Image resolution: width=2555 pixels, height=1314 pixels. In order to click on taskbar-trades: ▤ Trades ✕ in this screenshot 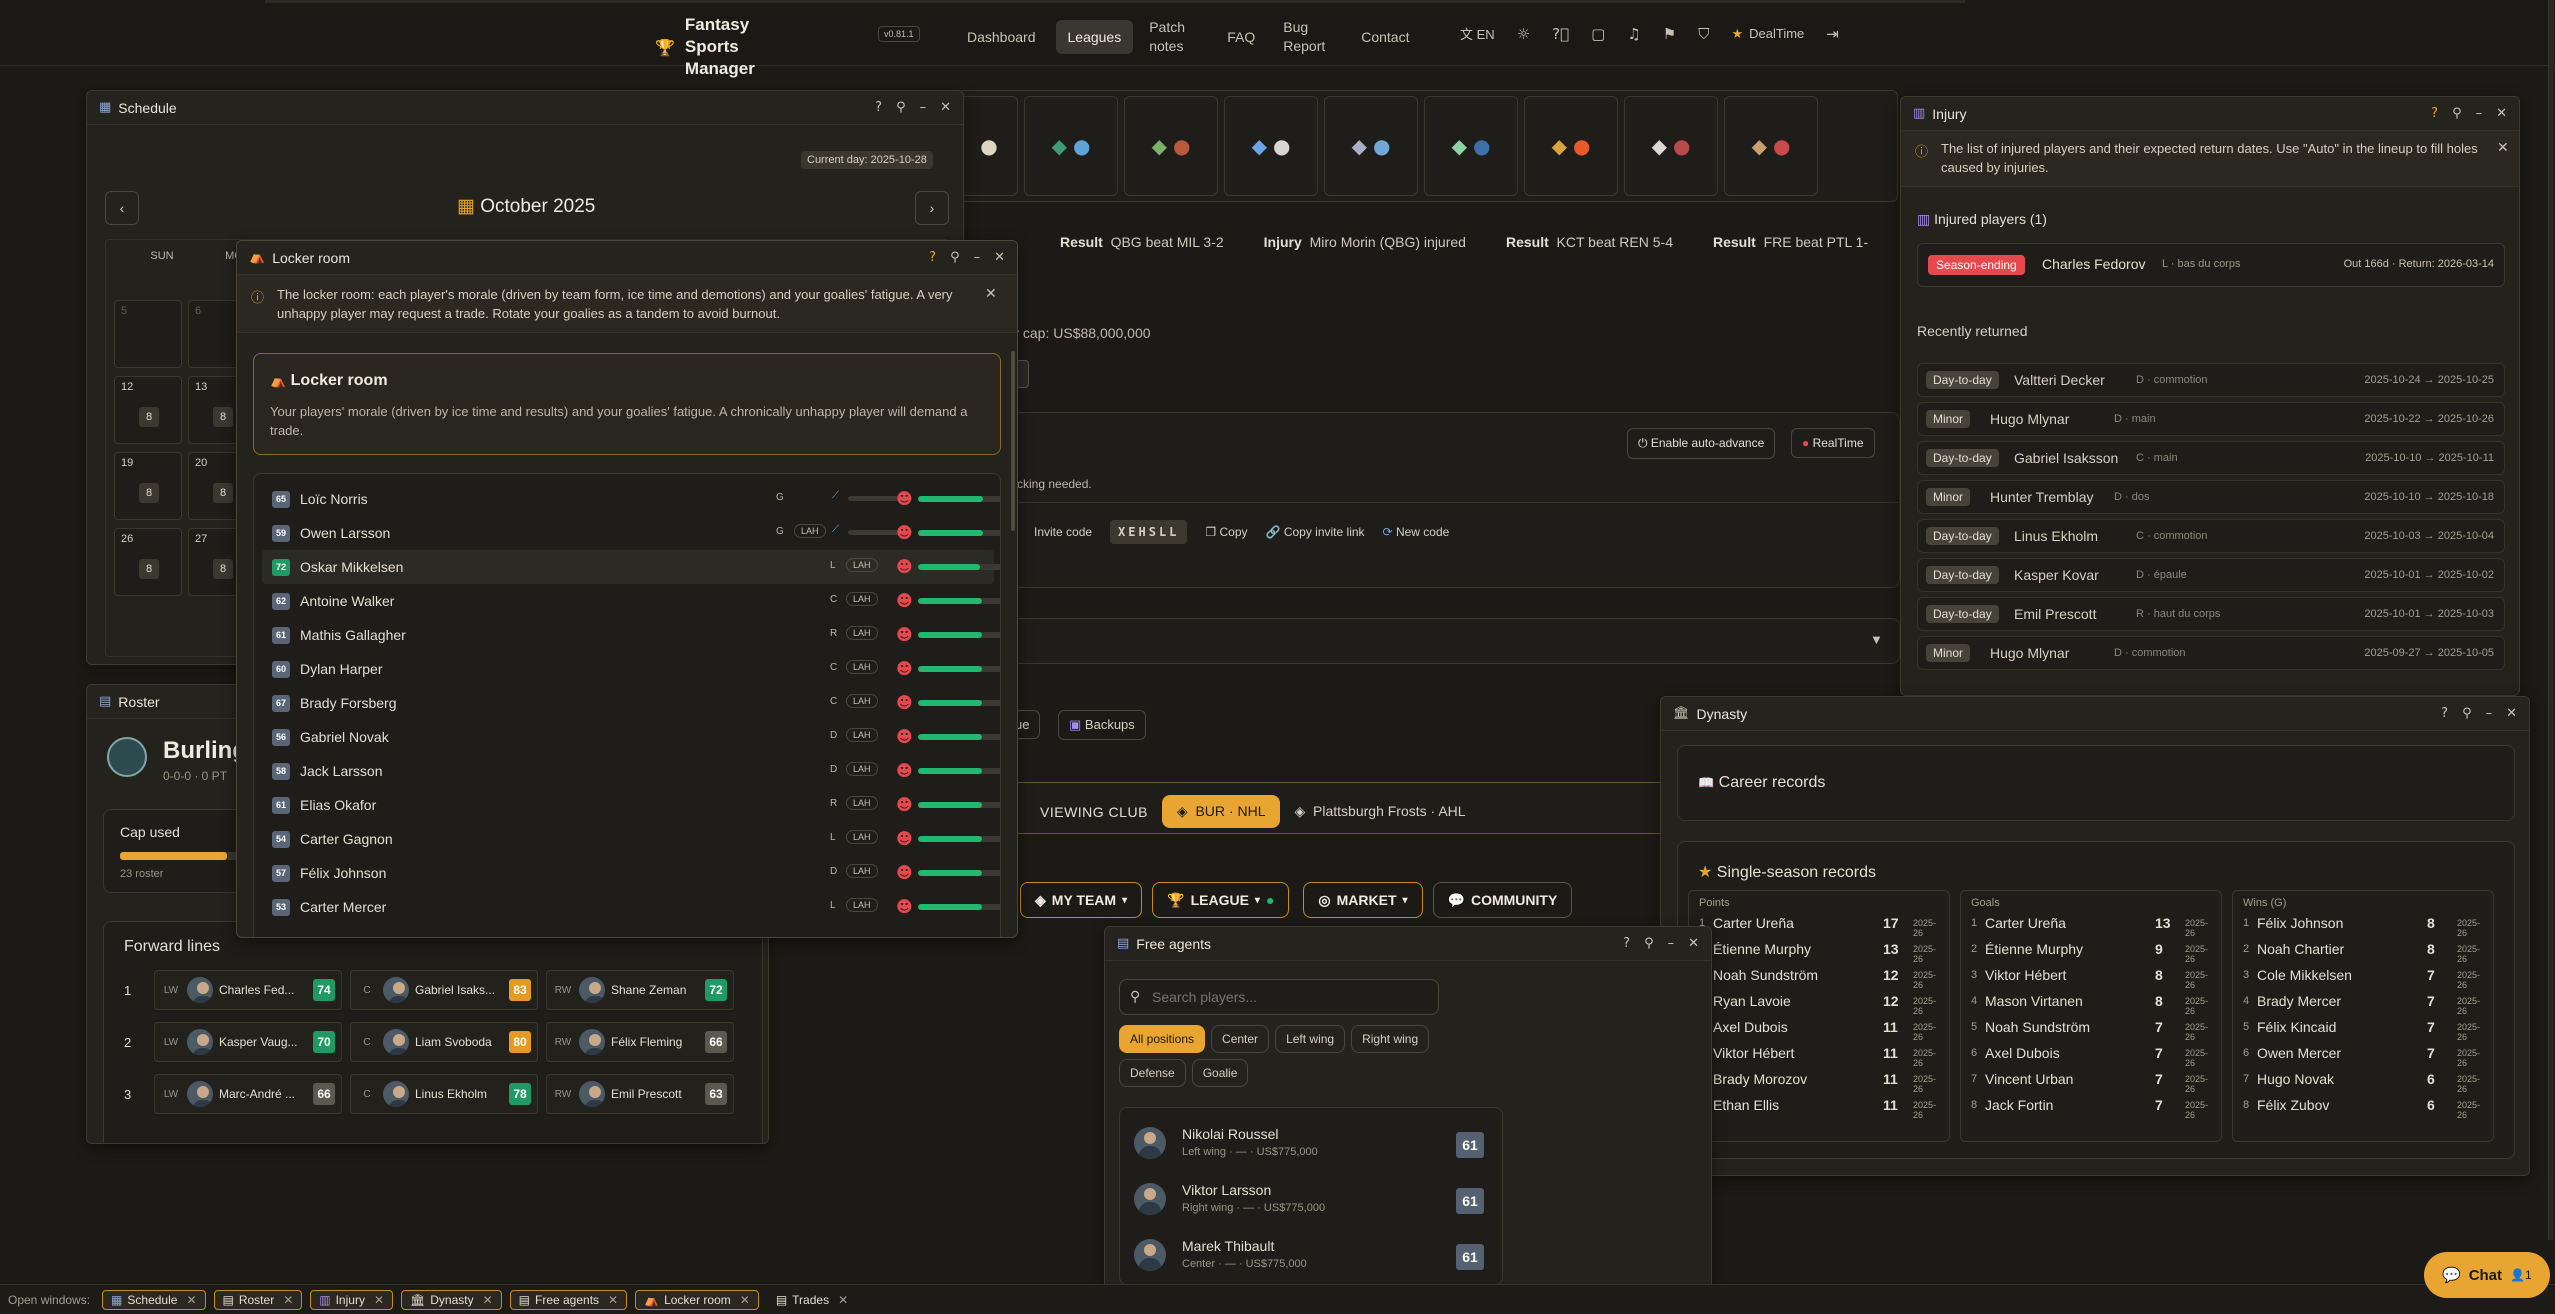, I will do `click(812, 1300)`.